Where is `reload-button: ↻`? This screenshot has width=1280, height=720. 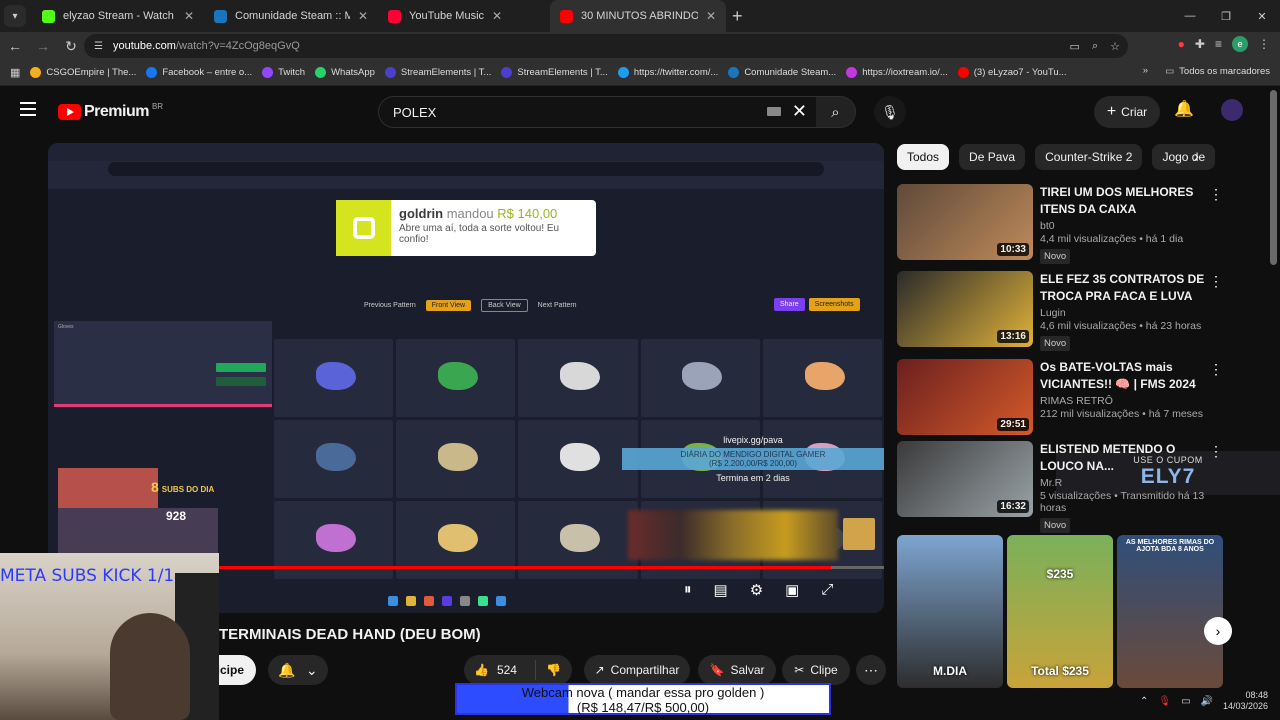
reload-button: ↻ is located at coordinates (71, 46).